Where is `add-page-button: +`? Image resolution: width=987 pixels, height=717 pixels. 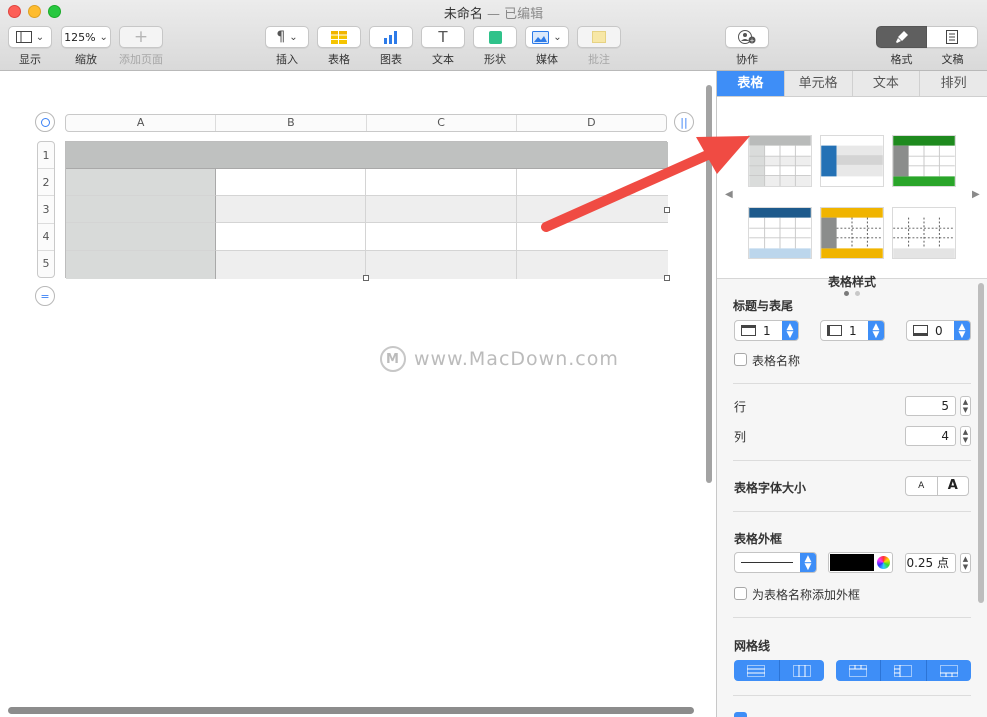 add-page-button: + is located at coordinates (141, 37).